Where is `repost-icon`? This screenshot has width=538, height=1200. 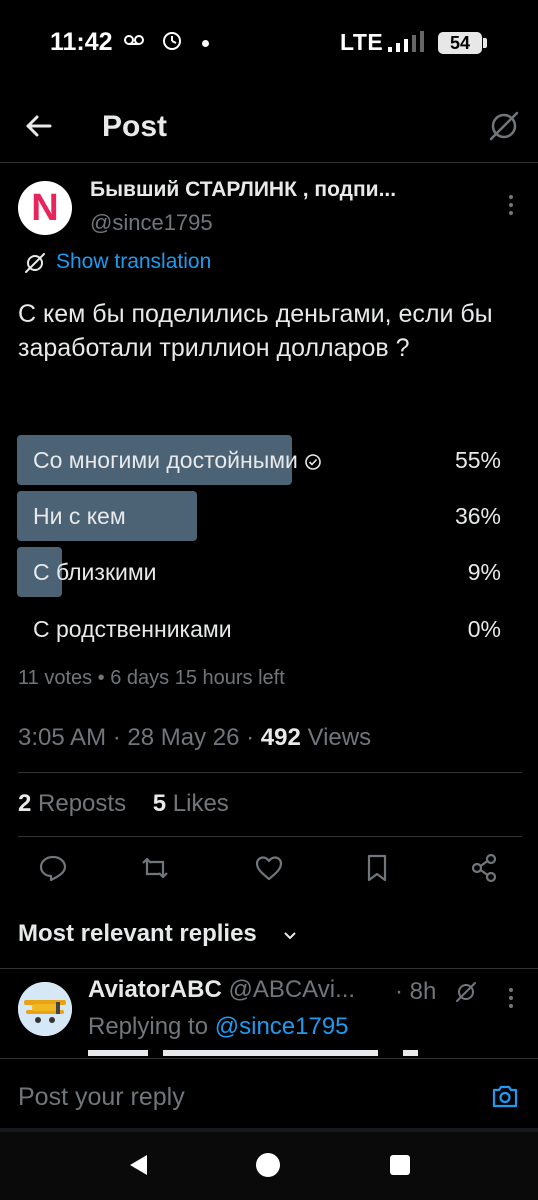
repost-icon is located at coordinates (155, 868).